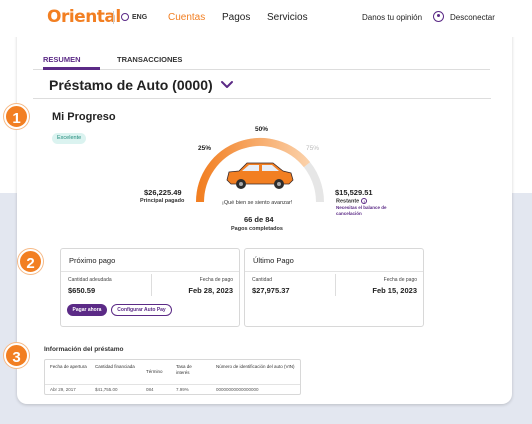 The height and width of the screenshot is (424, 532). I want to click on table-cell-rate: 7.99%, so click(182, 389).